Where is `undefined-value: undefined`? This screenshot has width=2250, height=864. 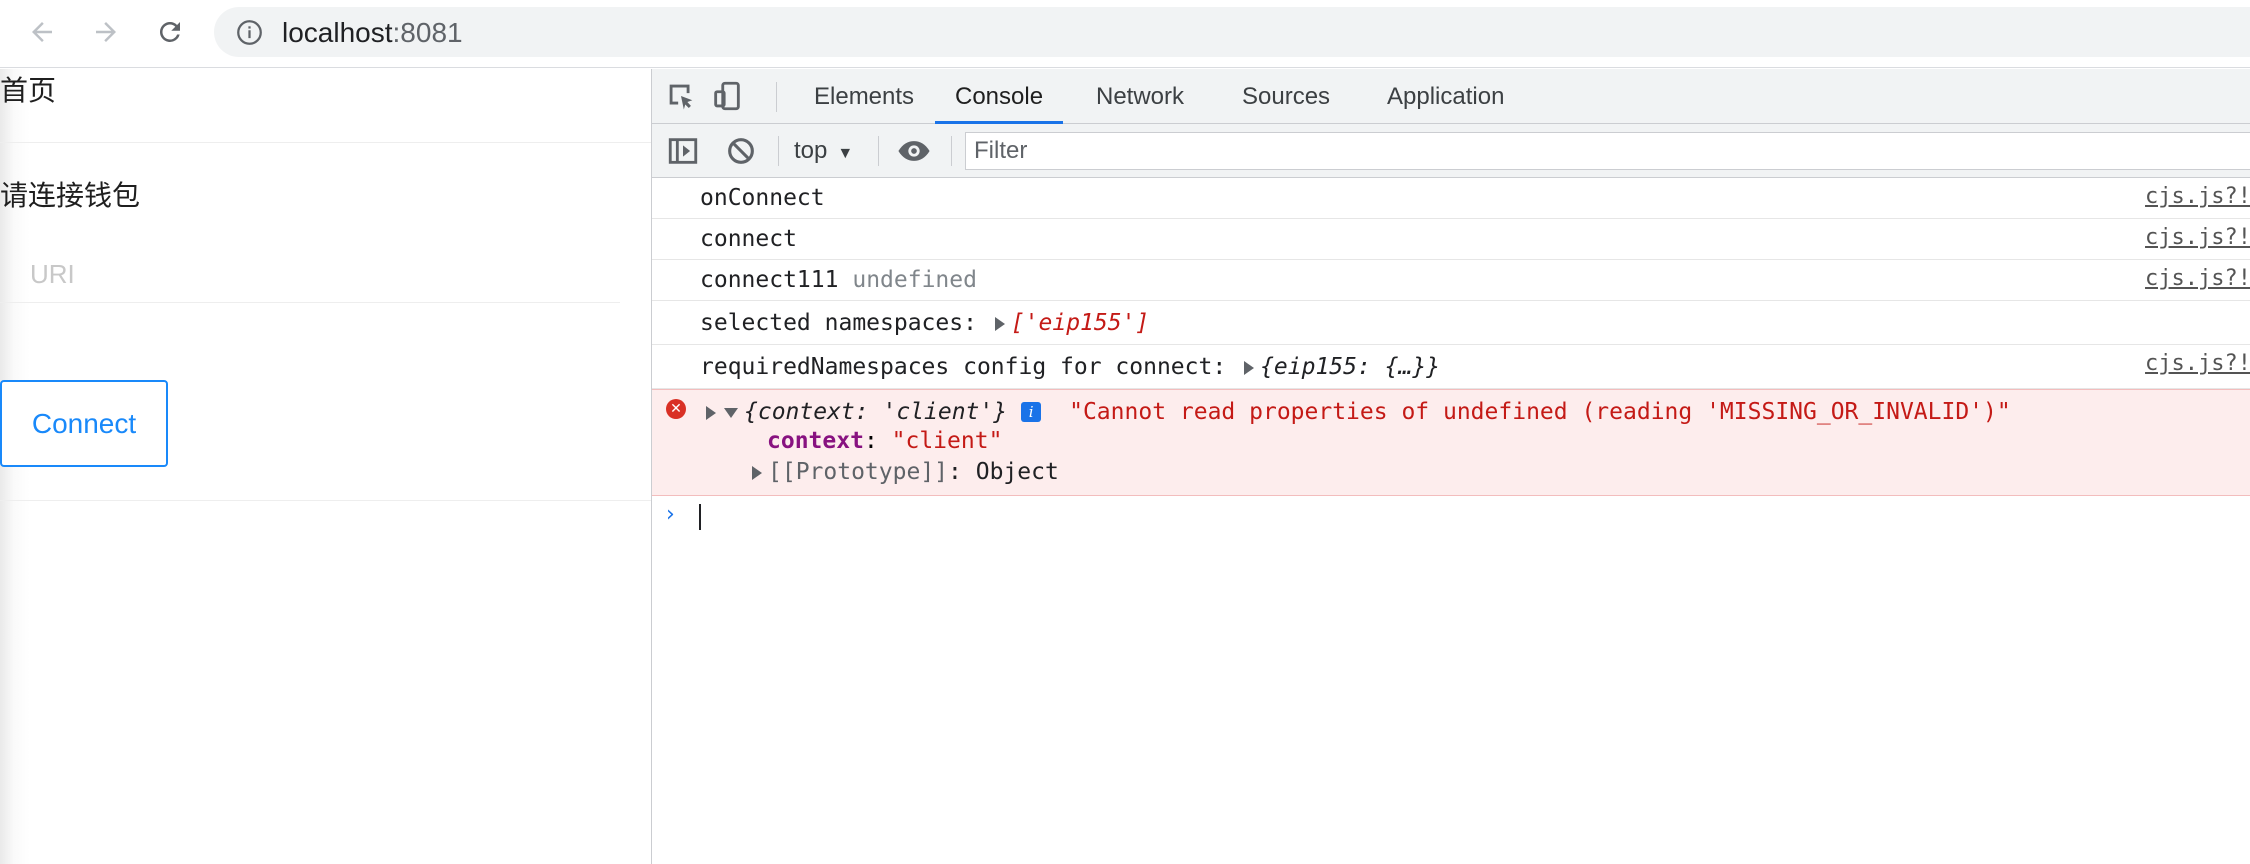
undefined-value: undefined is located at coordinates (914, 280).